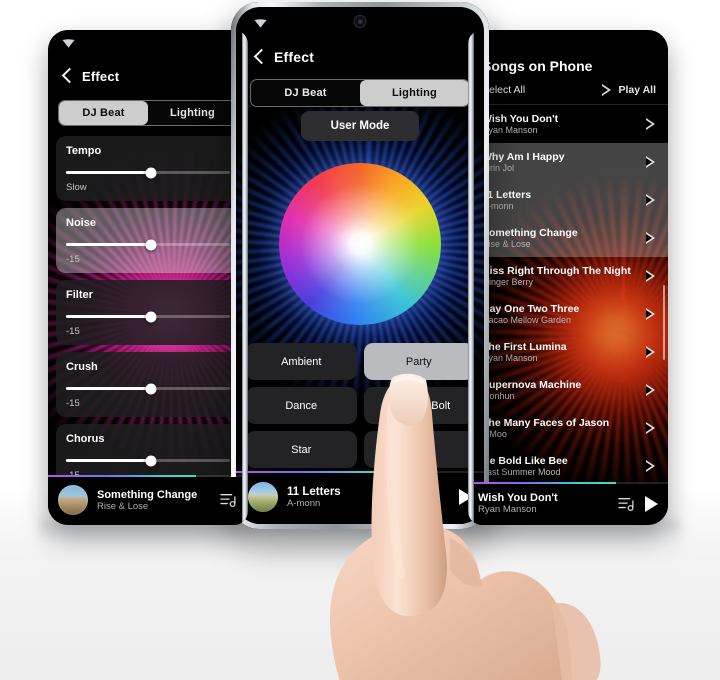 The image size is (720, 680). What do you see at coordinates (527, 320) in the screenshot?
I see `song-artist: Cacao Mellow Garden` at bounding box center [527, 320].